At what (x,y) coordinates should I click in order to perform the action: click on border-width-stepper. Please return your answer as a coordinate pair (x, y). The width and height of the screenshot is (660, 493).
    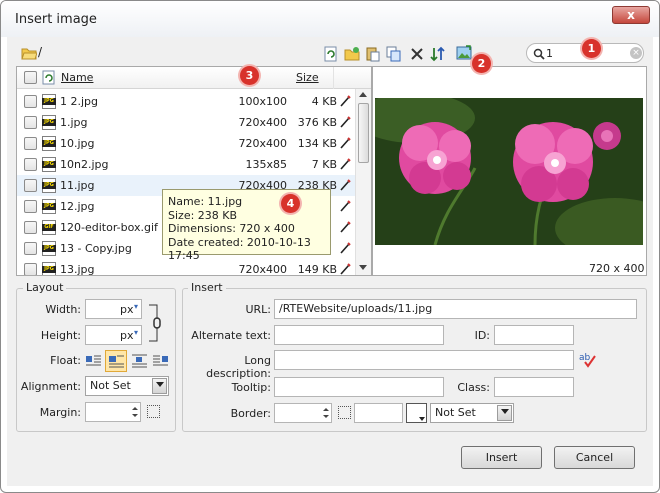
    Looking at the image, I should click on (326, 413).